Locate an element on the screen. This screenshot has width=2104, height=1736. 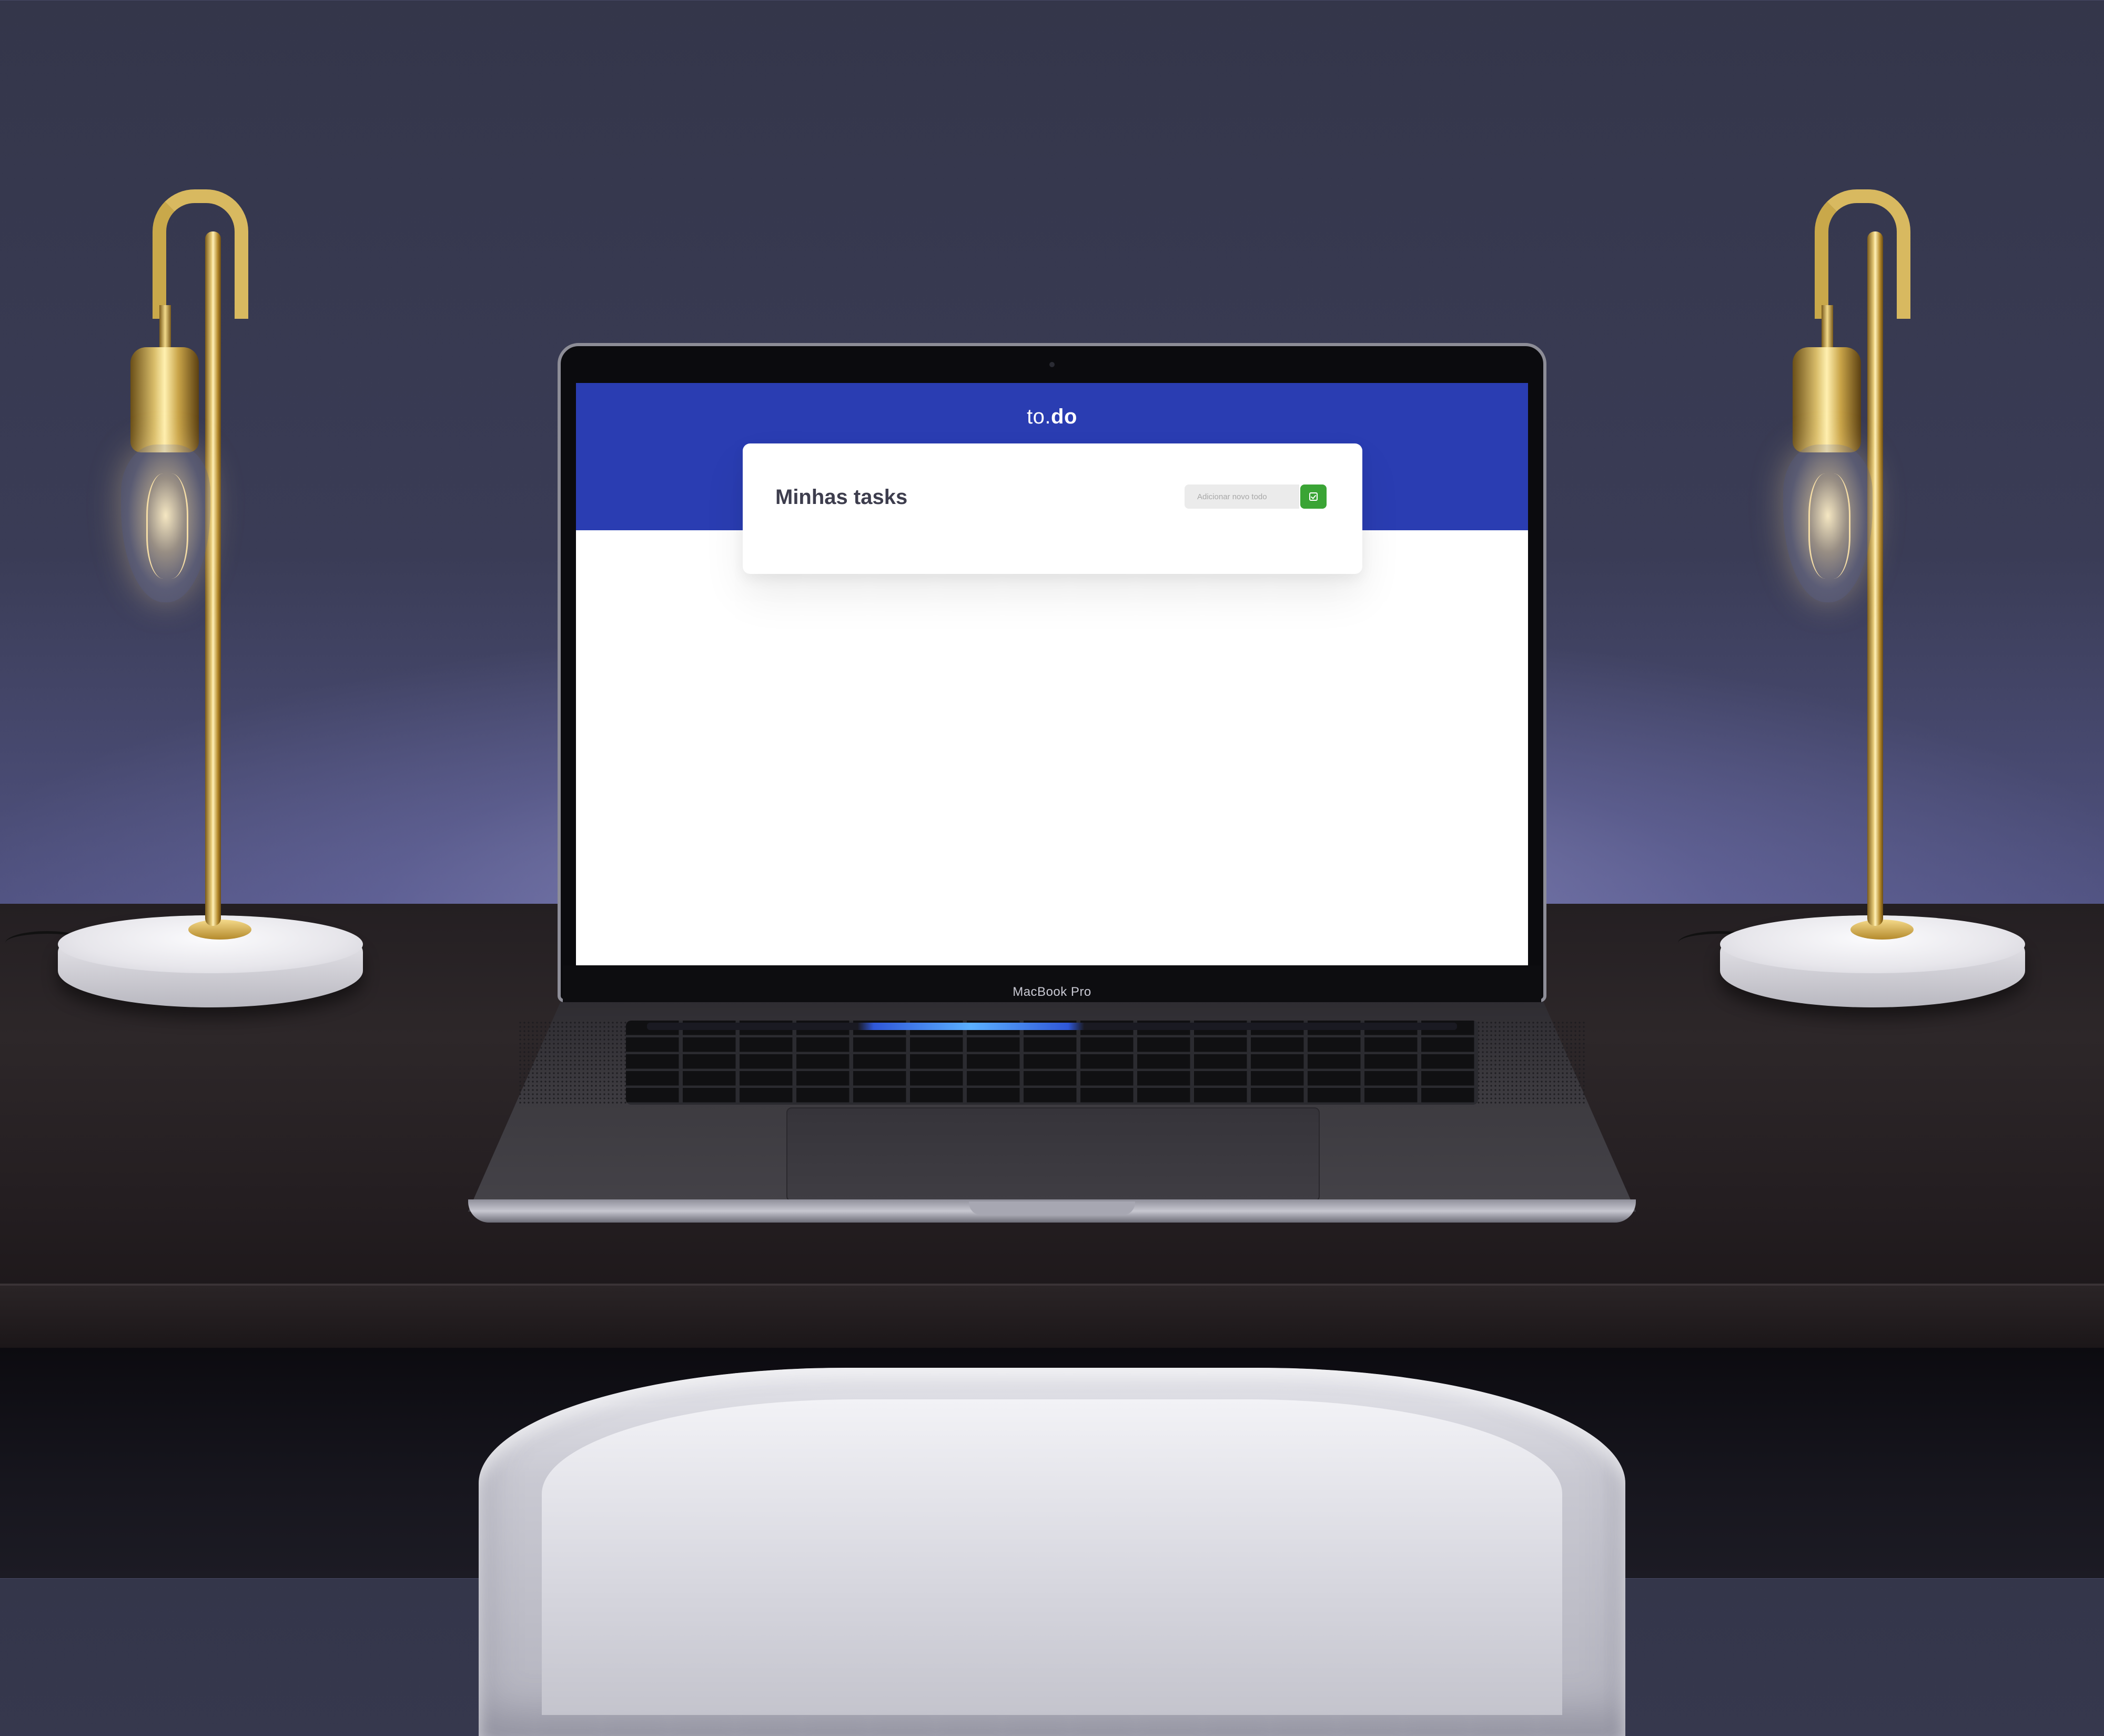
logo-suffix: do is located at coordinates (1064, 416).